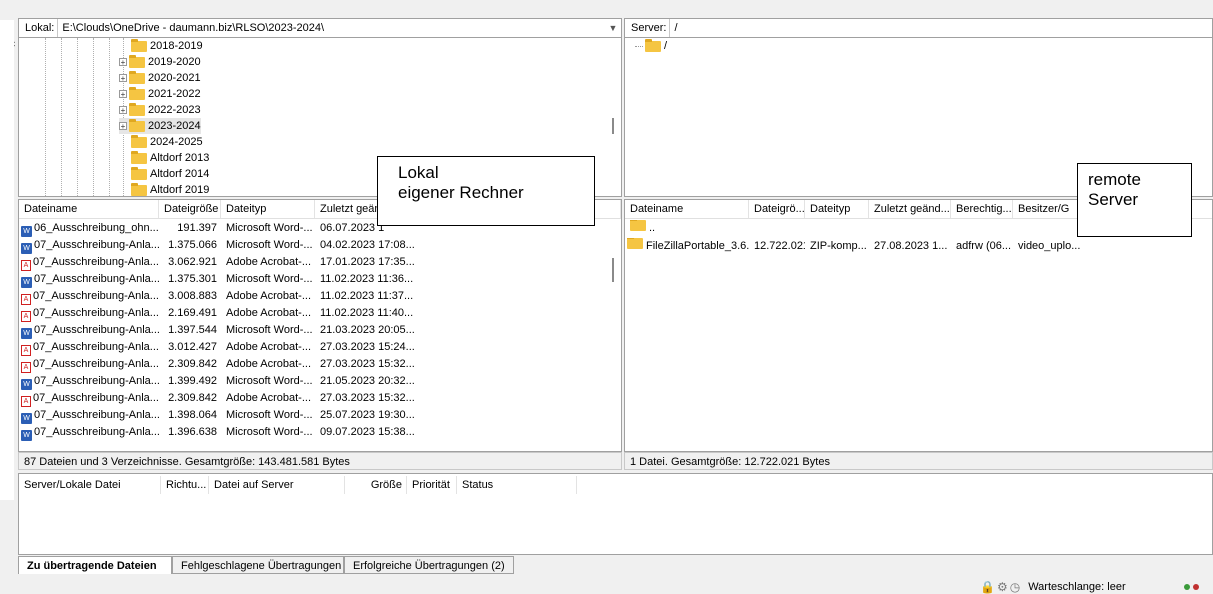 This screenshot has width=1213, height=594. What do you see at coordinates (613, 270) in the screenshot?
I see `local-list-scrollbar` at bounding box center [613, 270].